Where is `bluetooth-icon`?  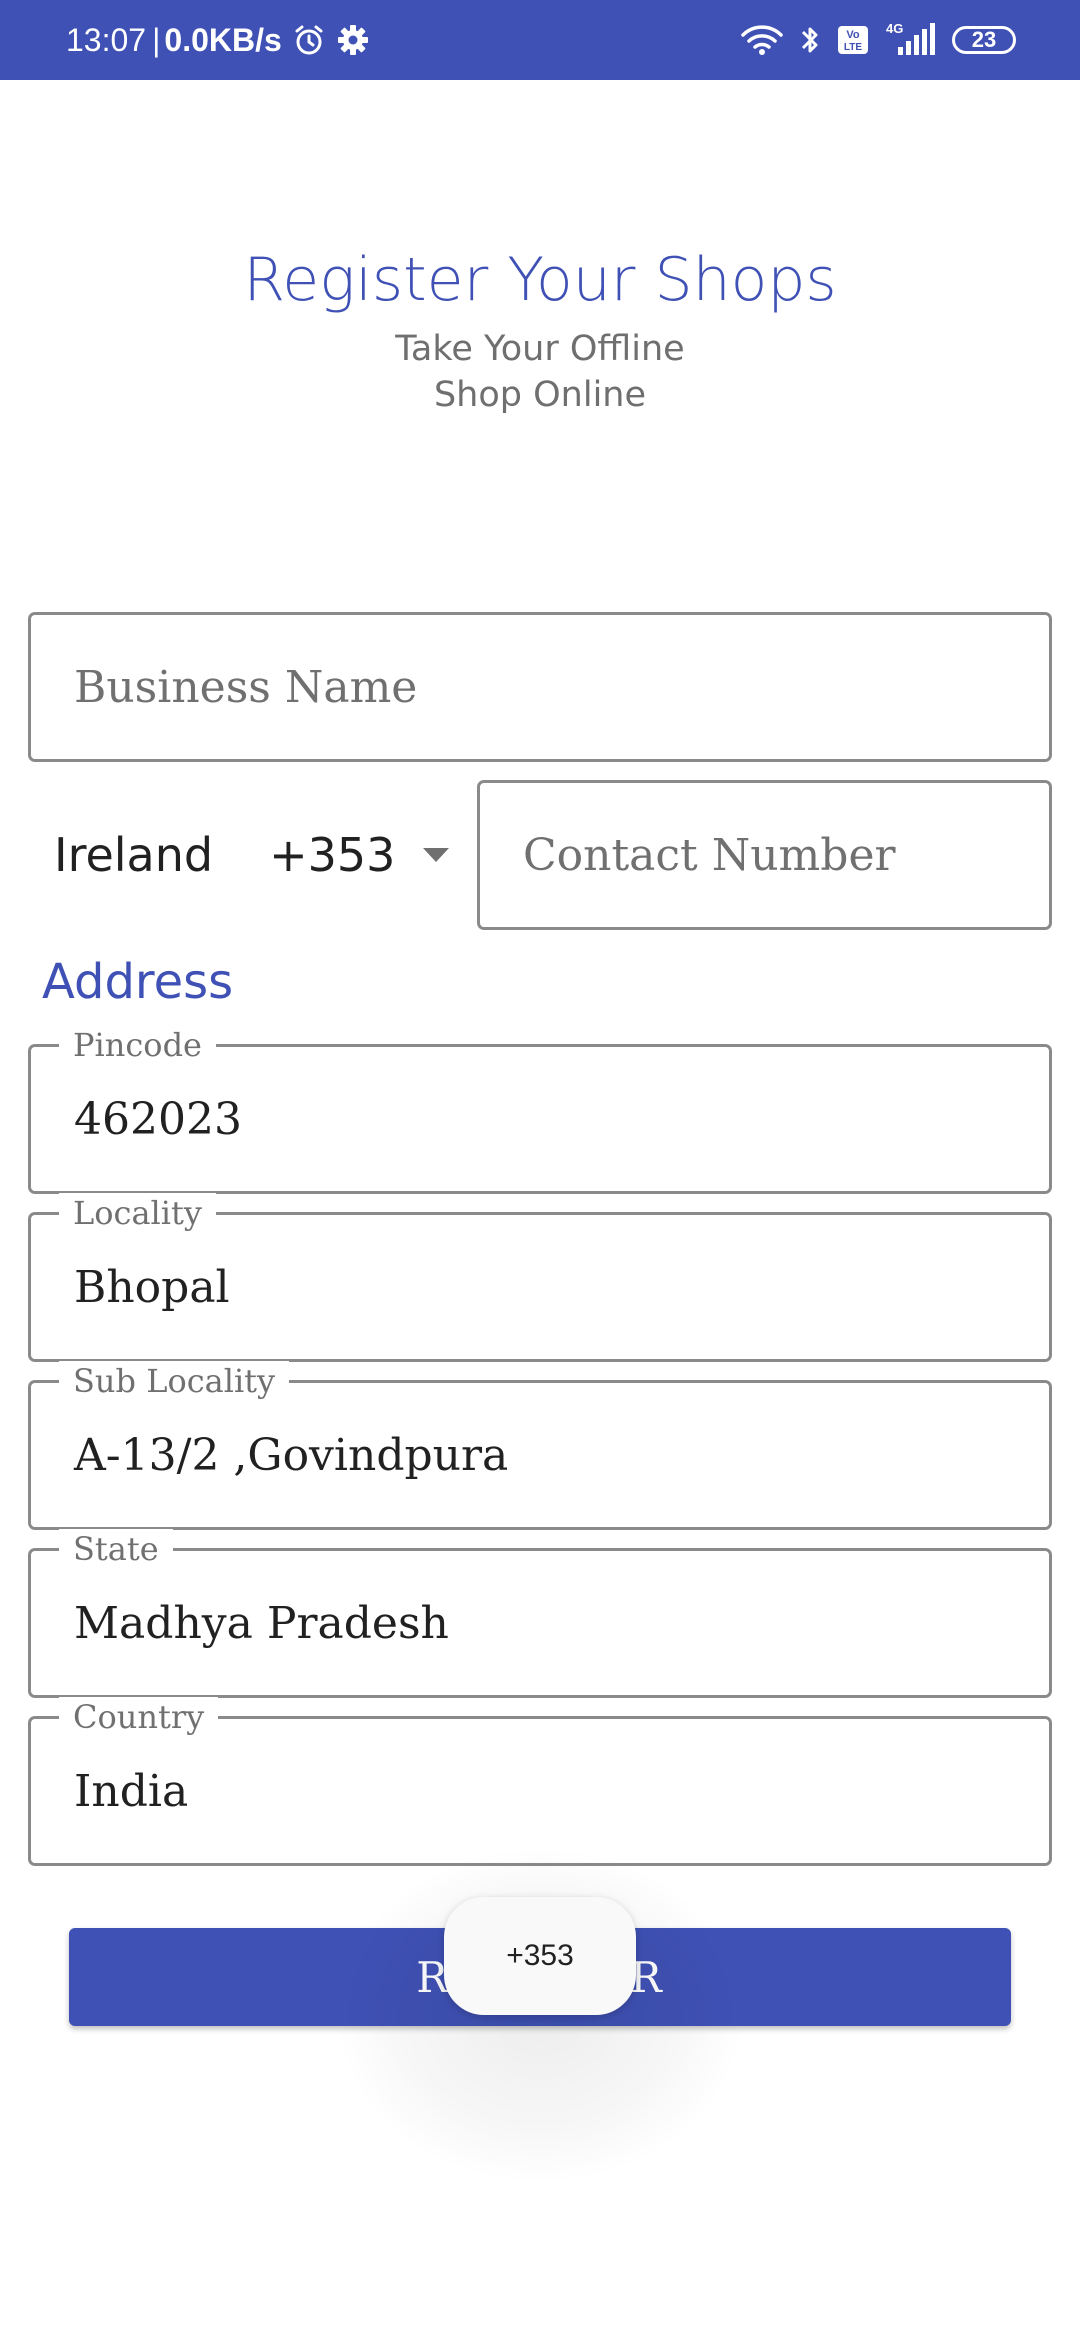
bluetooth-icon is located at coordinates (810, 40).